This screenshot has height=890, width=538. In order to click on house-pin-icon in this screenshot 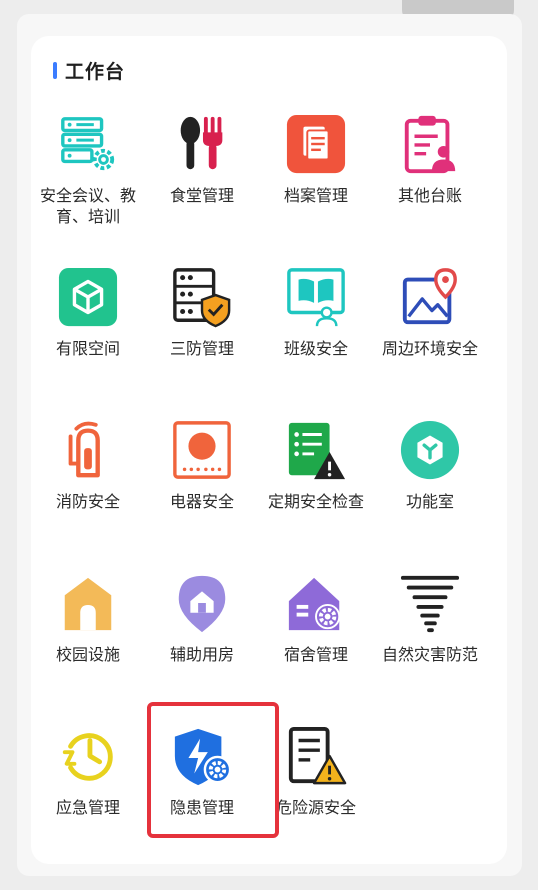, I will do `click(202, 603)`.